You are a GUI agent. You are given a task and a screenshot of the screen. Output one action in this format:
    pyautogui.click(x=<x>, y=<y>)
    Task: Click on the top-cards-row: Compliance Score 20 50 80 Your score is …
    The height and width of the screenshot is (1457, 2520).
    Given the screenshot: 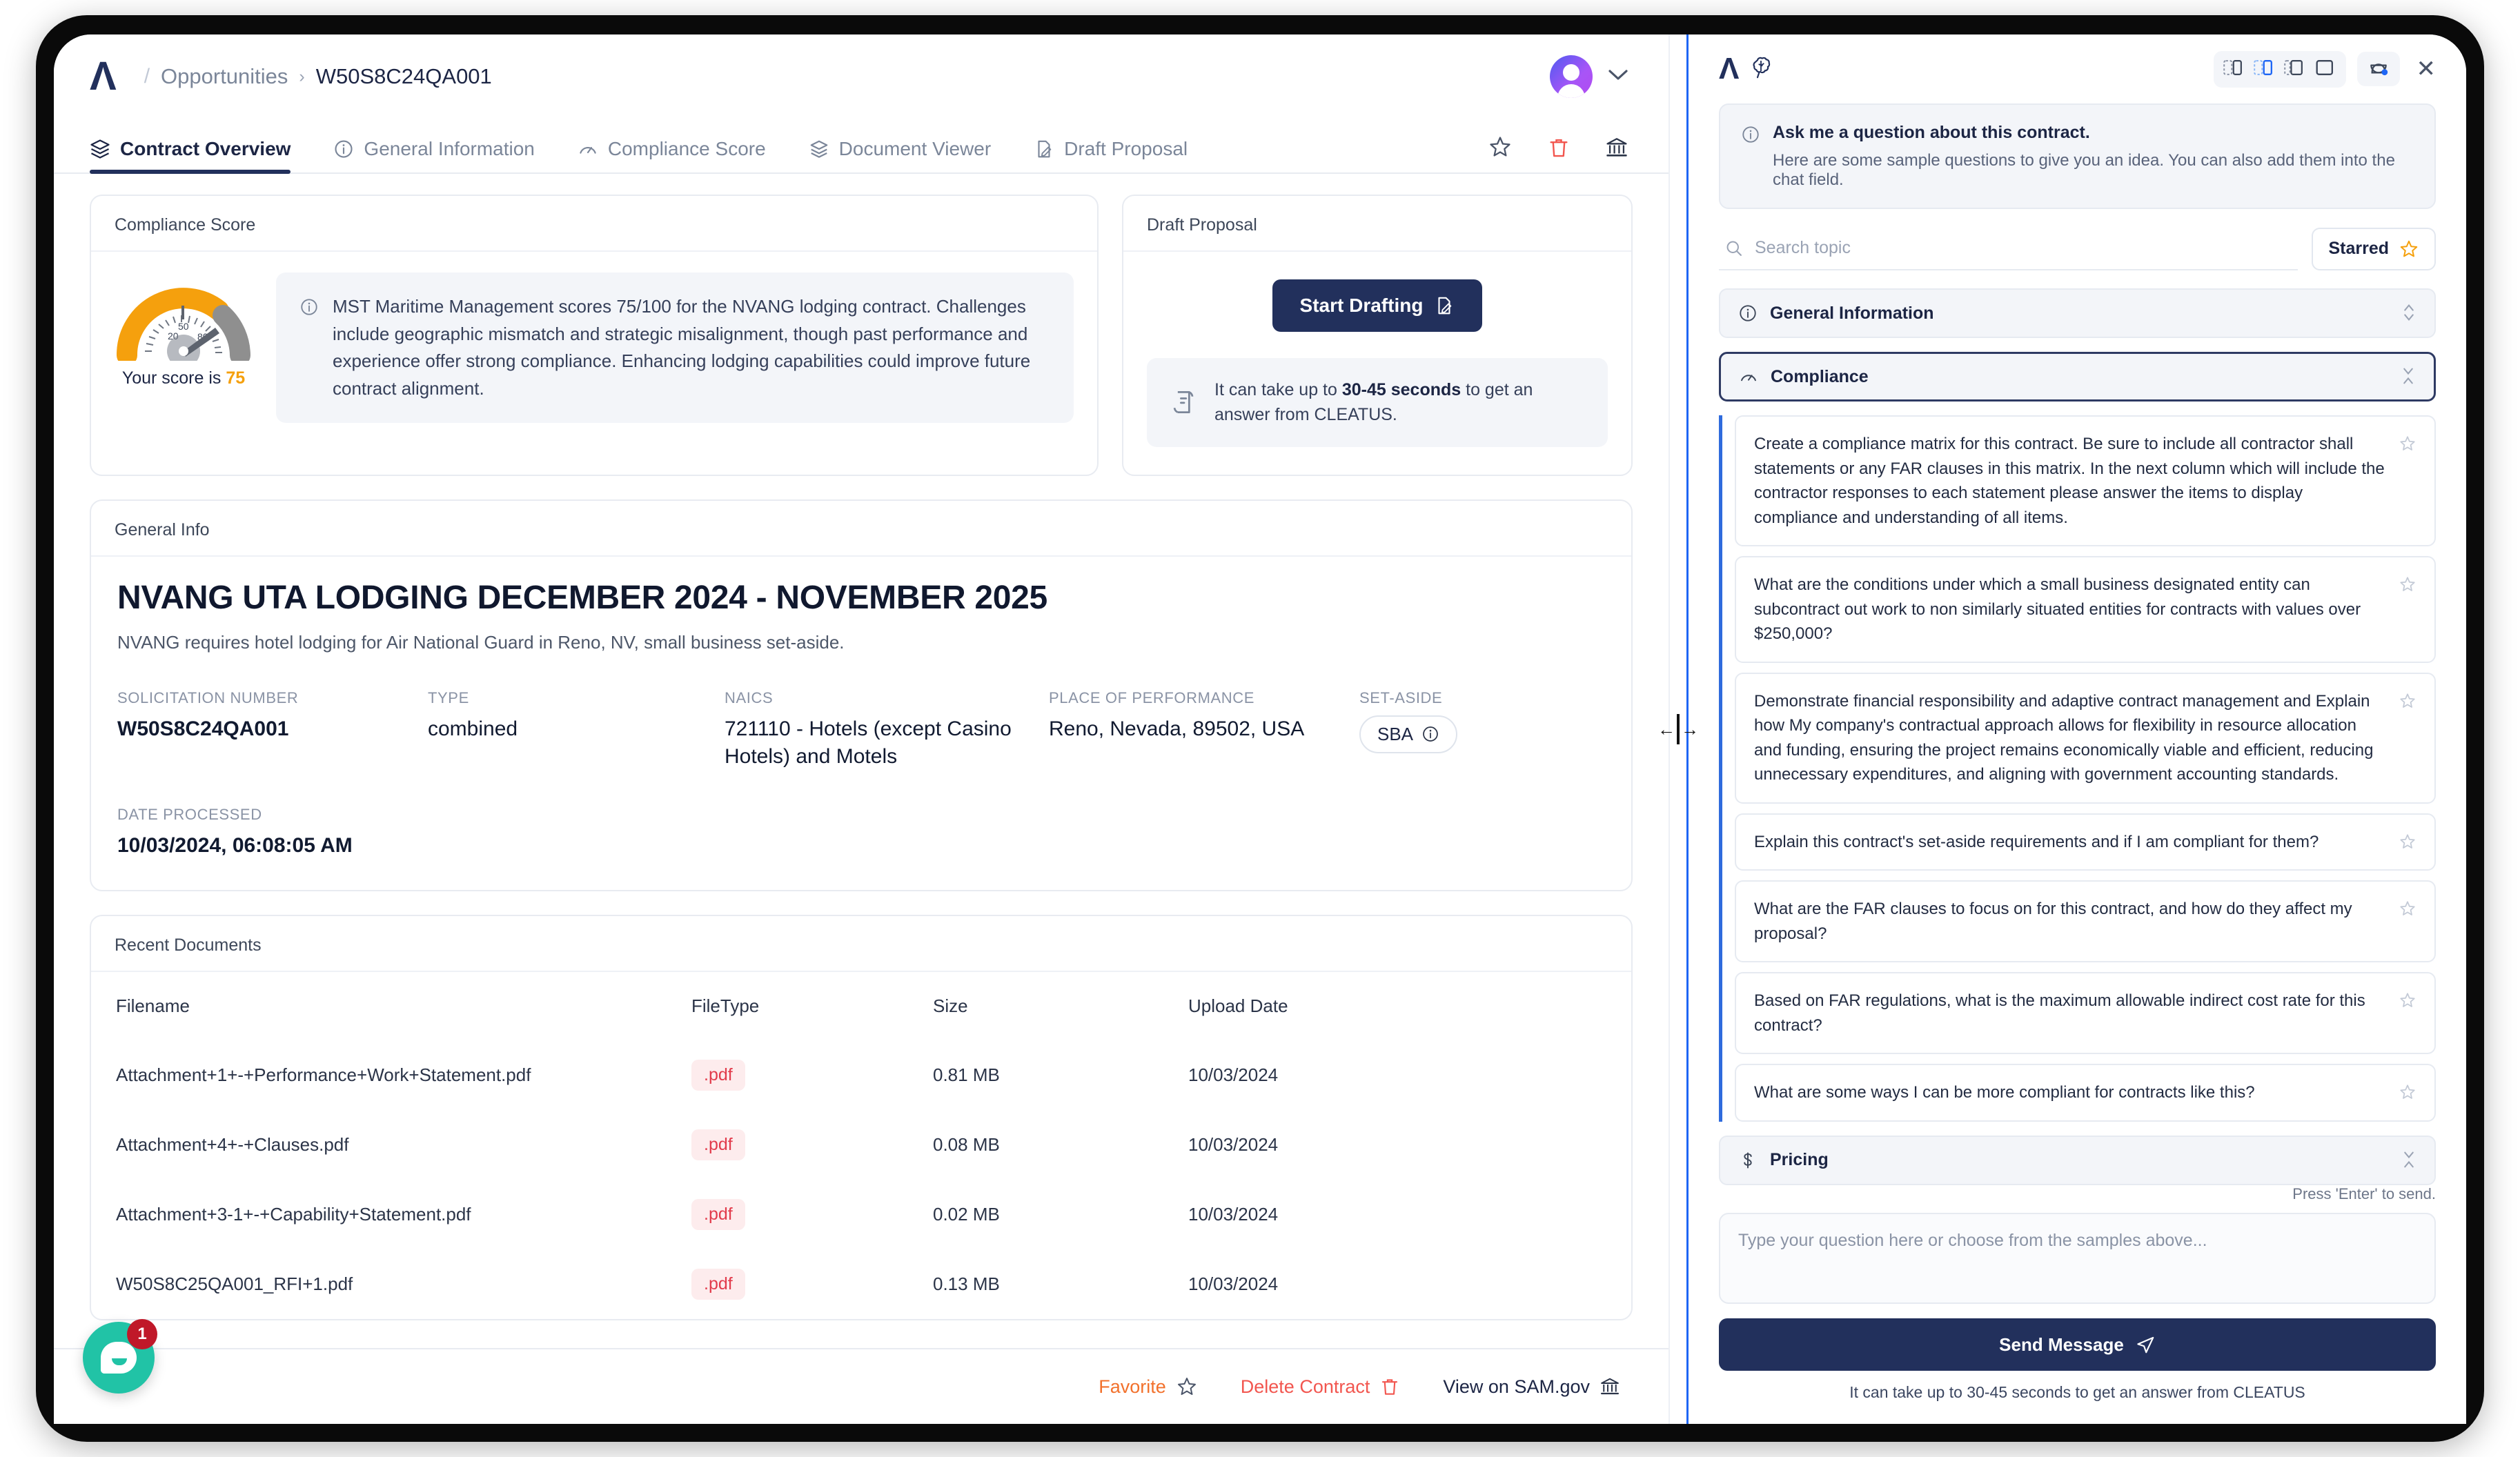 What is the action you would take?
    pyautogui.click(x=861, y=347)
    